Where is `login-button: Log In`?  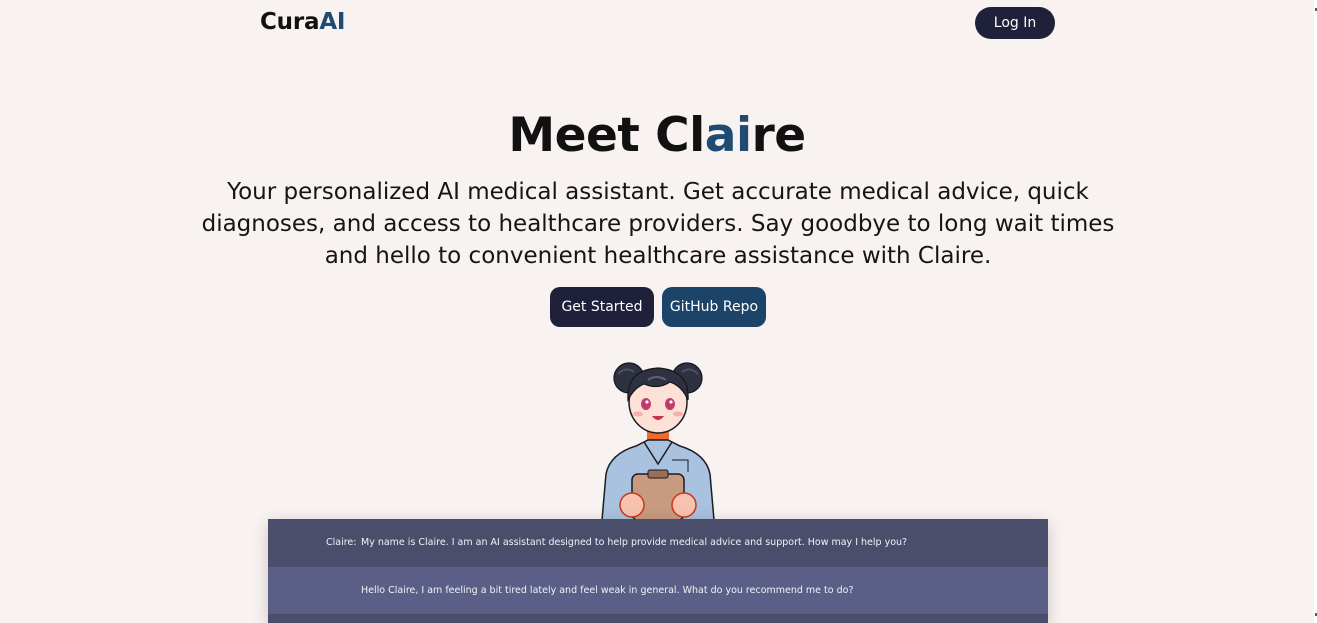
login-button: Log In is located at coordinates (1015, 23).